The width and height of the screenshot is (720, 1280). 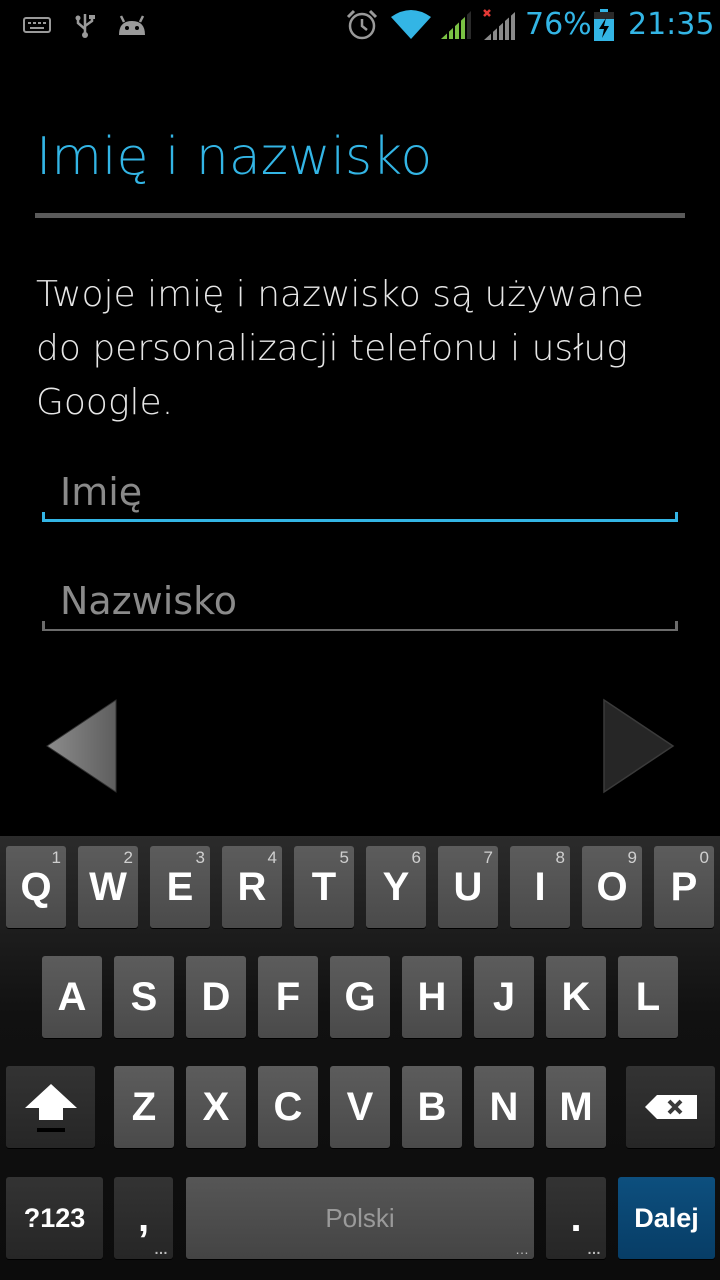 What do you see at coordinates (671, 24) in the screenshot?
I see `clock: 21:35` at bounding box center [671, 24].